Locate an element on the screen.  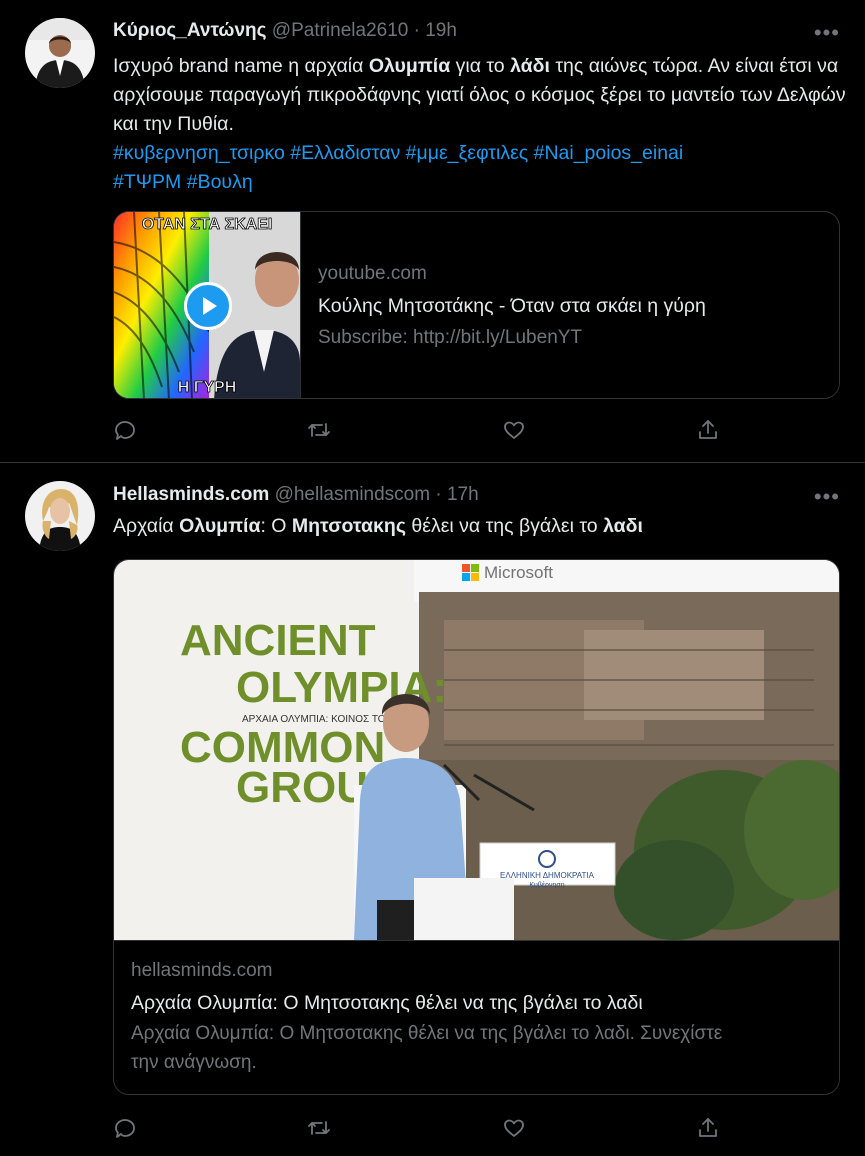
video-thumbnail: ΟΤΑΝ ΣΤΑ ΣΚΑΕΙ Η ΓΥΡΗ is located at coordinates (207, 305).